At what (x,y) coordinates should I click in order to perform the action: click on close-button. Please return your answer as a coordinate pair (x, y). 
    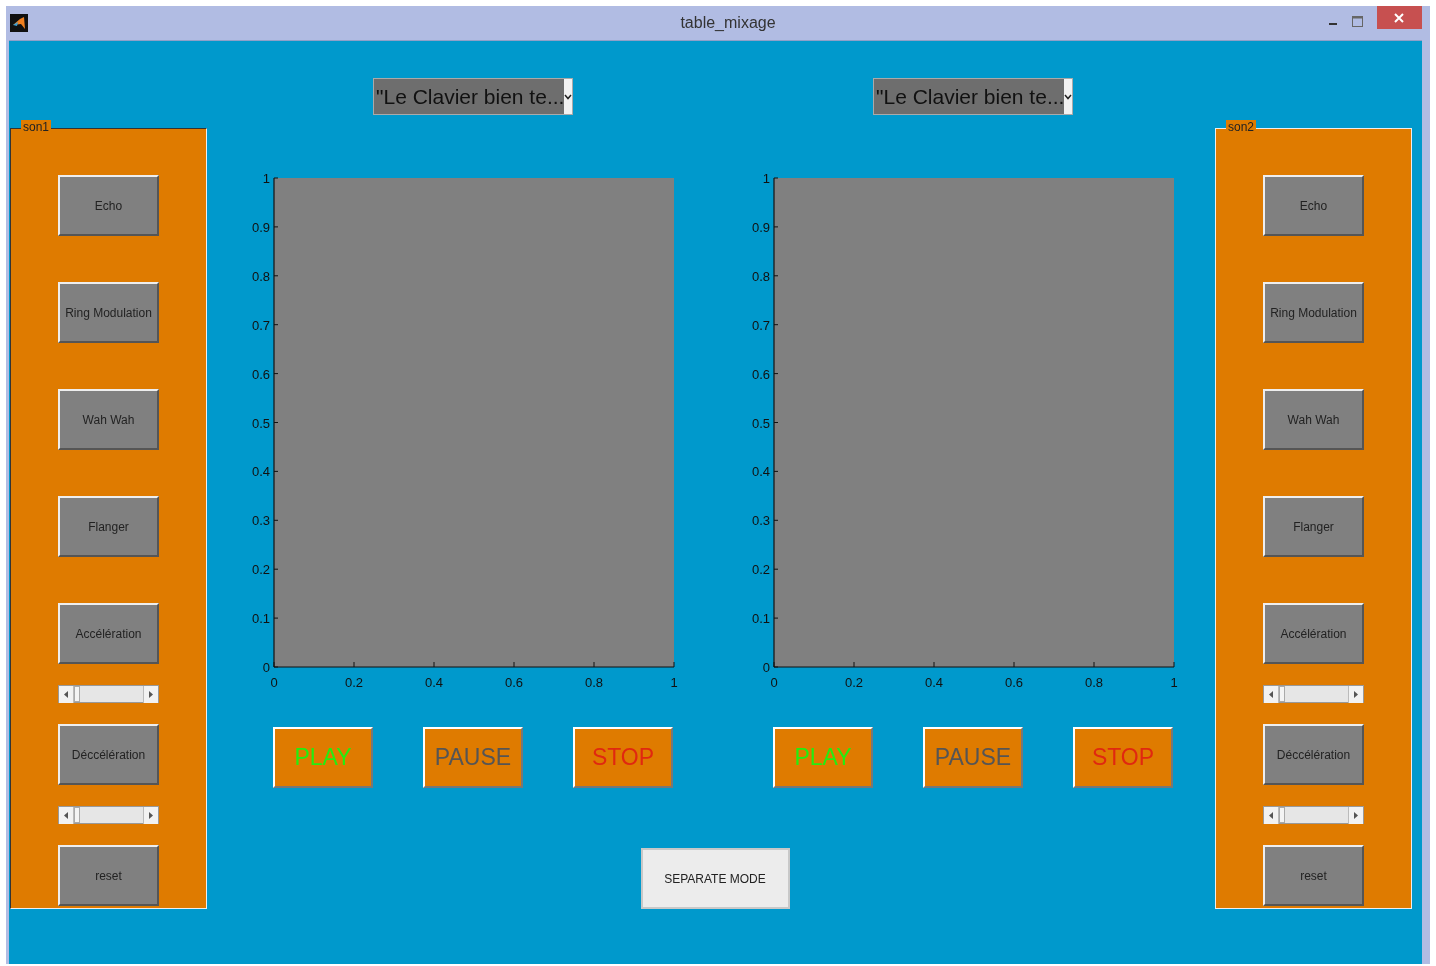
    Looking at the image, I should click on (1399, 17).